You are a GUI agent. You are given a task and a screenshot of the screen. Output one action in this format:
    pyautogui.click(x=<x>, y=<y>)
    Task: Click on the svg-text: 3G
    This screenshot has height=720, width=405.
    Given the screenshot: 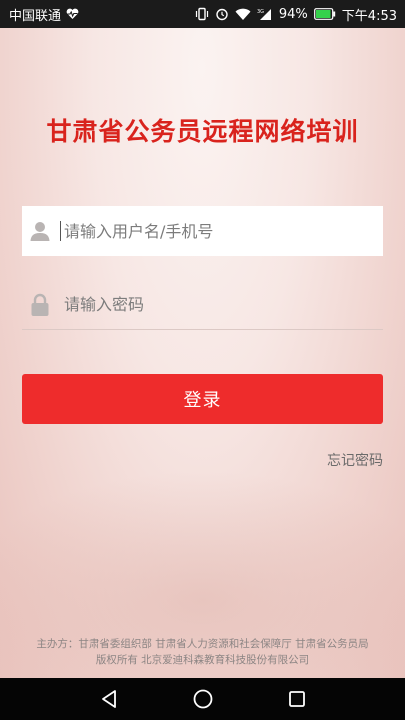 What is the action you would take?
    pyautogui.click(x=260, y=12)
    